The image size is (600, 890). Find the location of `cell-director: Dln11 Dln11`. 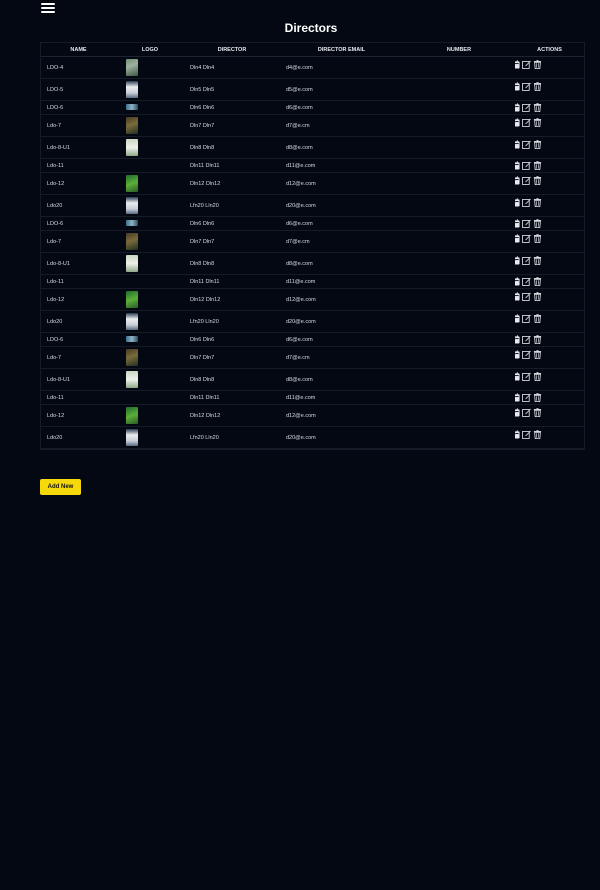

cell-director: Dln11 Dln11 is located at coordinates (232, 165).